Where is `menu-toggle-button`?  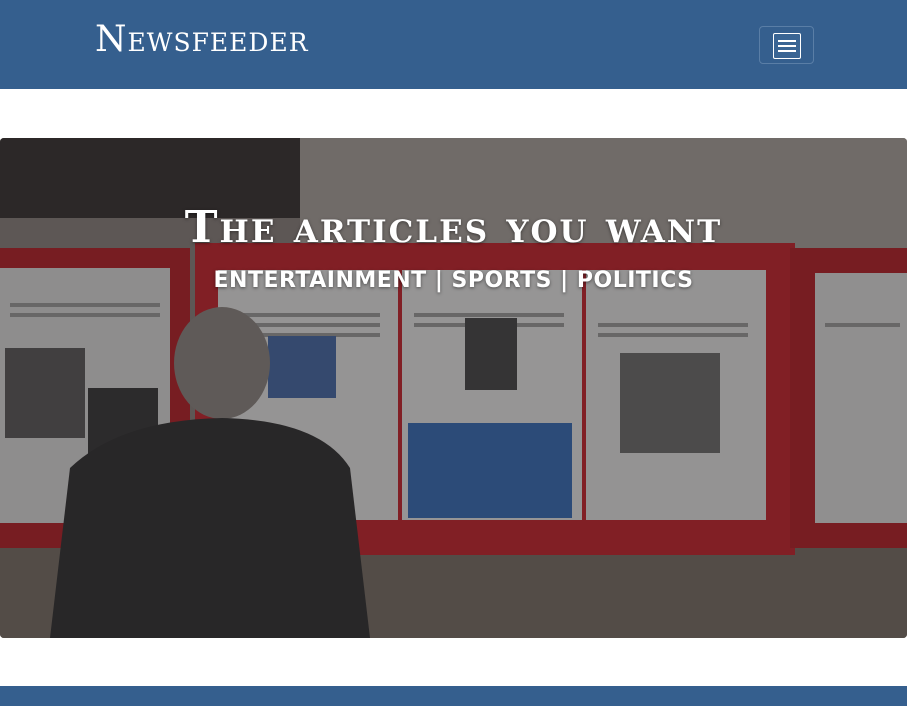
menu-toggle-button is located at coordinates (786, 45).